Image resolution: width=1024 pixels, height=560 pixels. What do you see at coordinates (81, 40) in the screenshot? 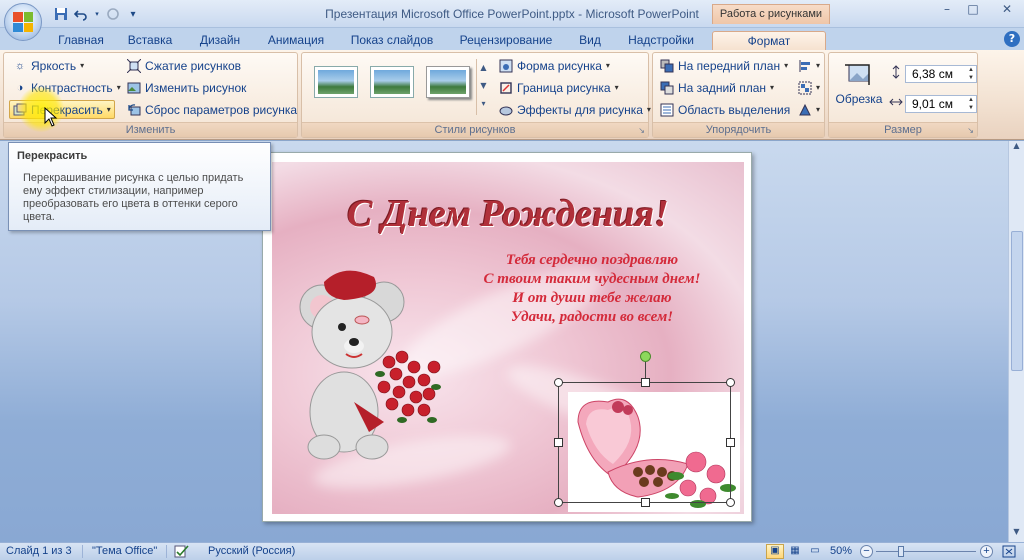
I see `tab-home: Главная` at bounding box center [81, 40].